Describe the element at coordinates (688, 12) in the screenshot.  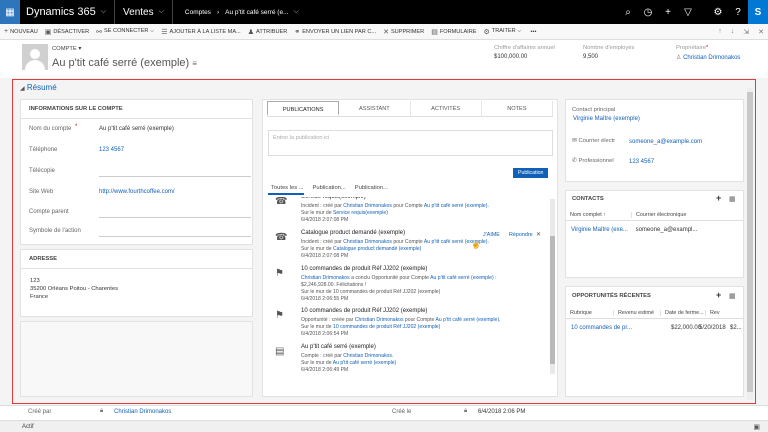
I see `filter-icon: ▽` at that location.